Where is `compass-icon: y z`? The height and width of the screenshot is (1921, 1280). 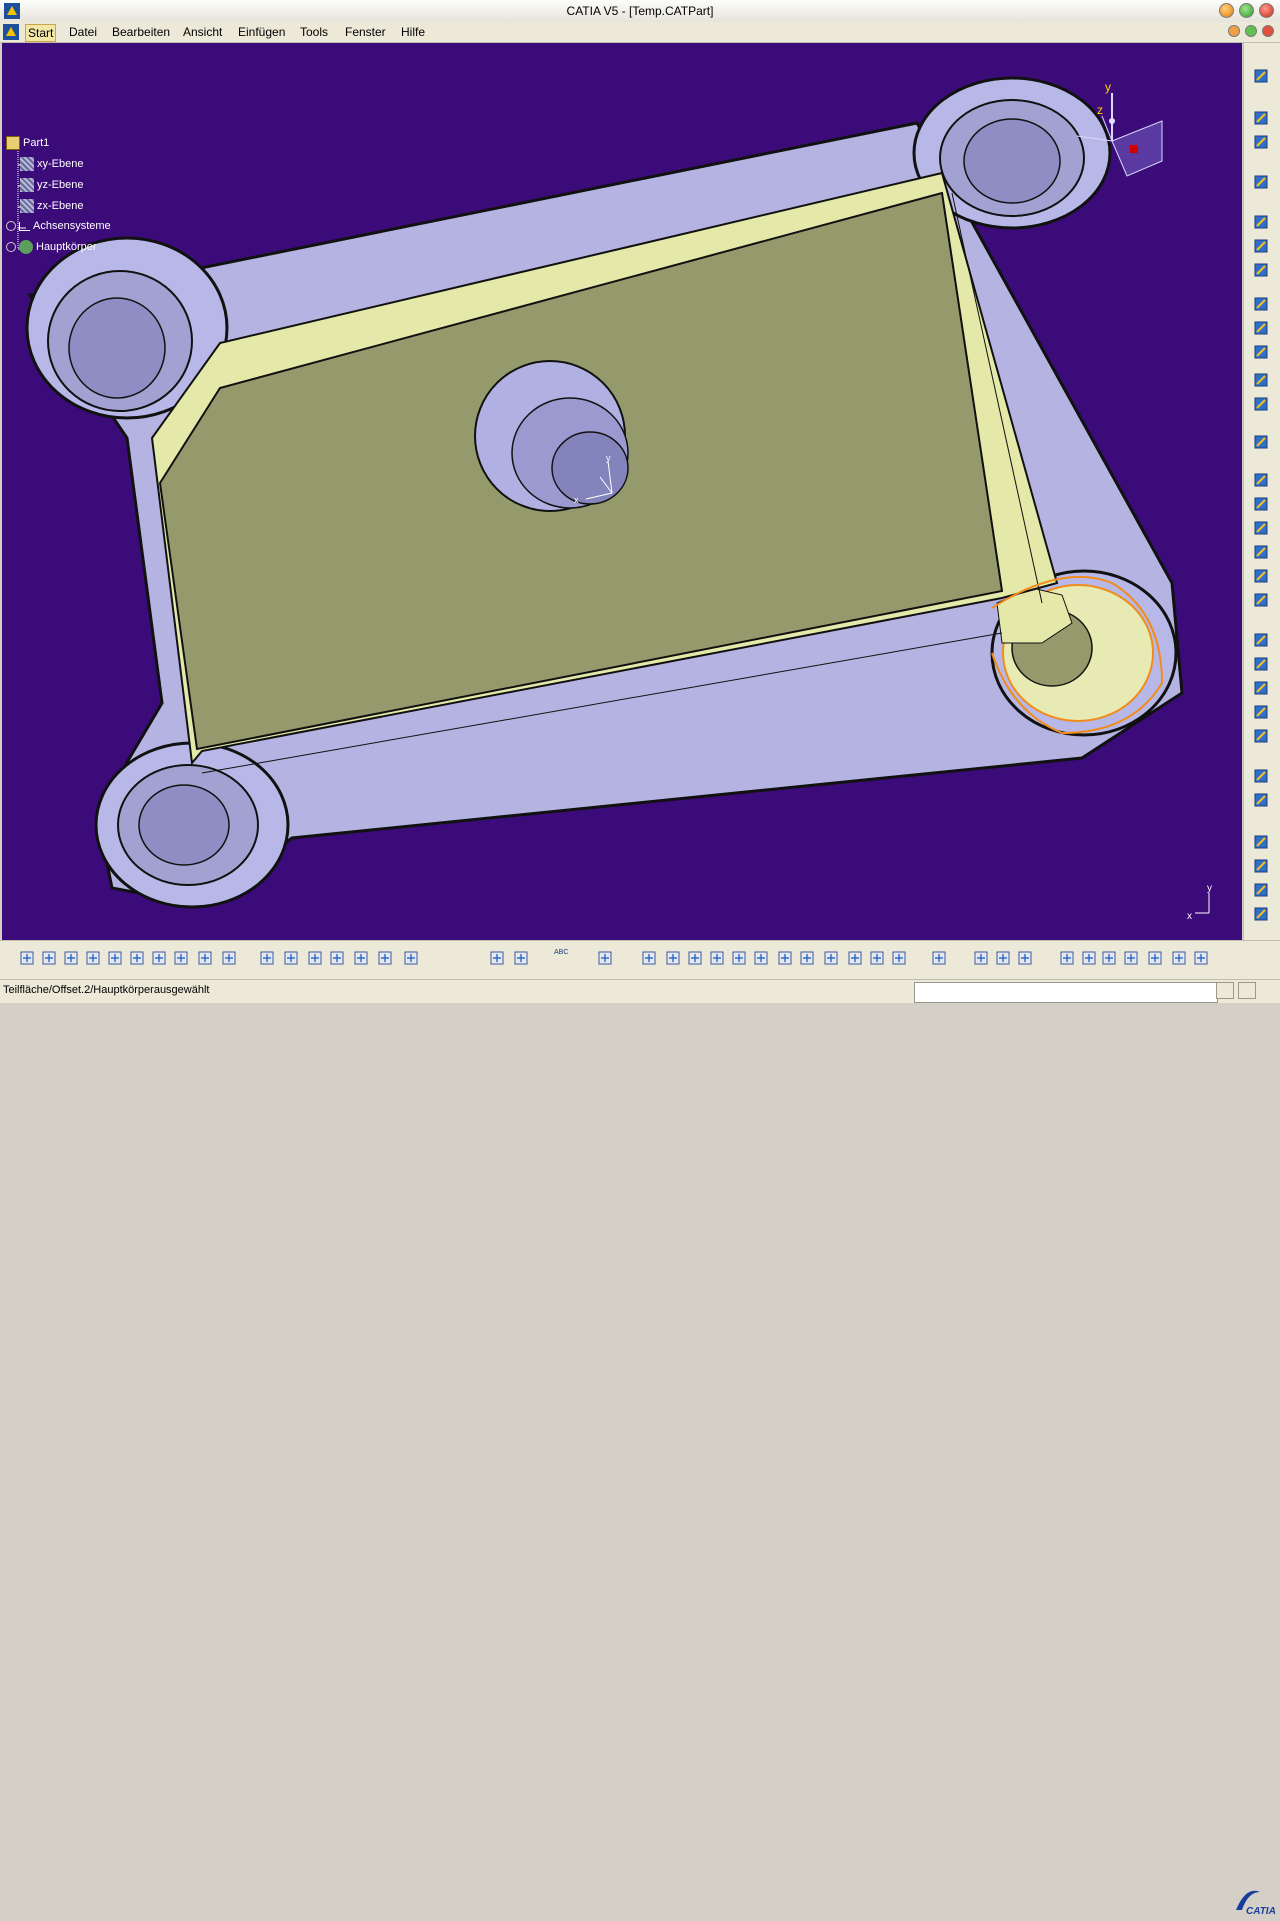 compass-icon: y z is located at coordinates (1117, 131).